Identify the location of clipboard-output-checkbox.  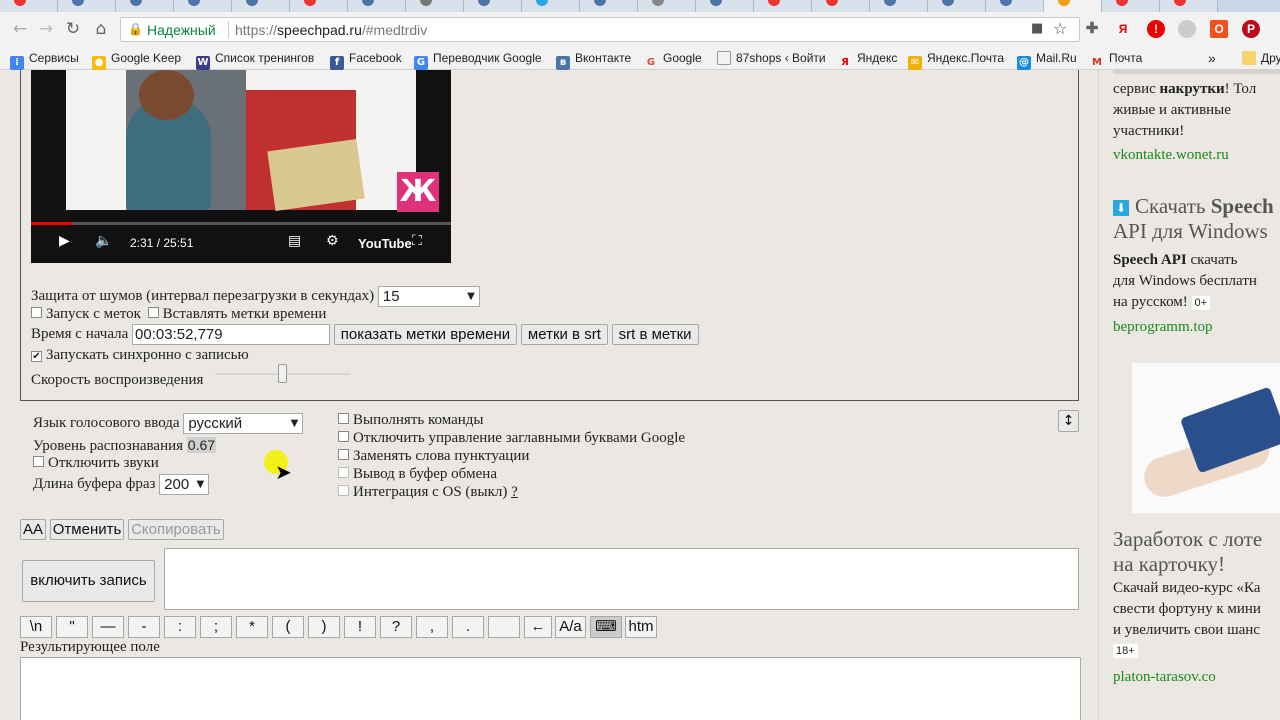
(343, 472).